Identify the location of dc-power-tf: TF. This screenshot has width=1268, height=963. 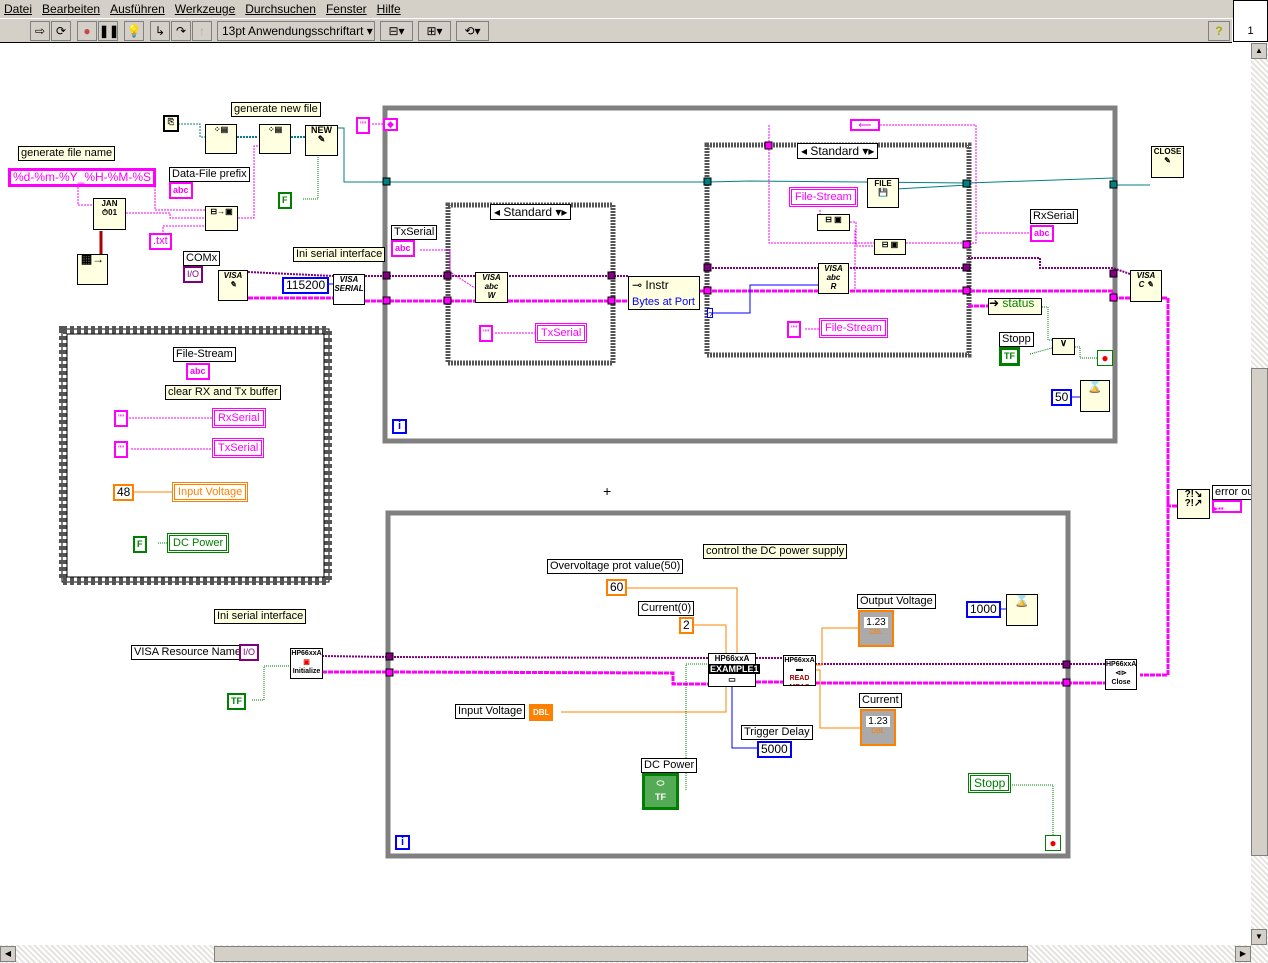
(660, 797).